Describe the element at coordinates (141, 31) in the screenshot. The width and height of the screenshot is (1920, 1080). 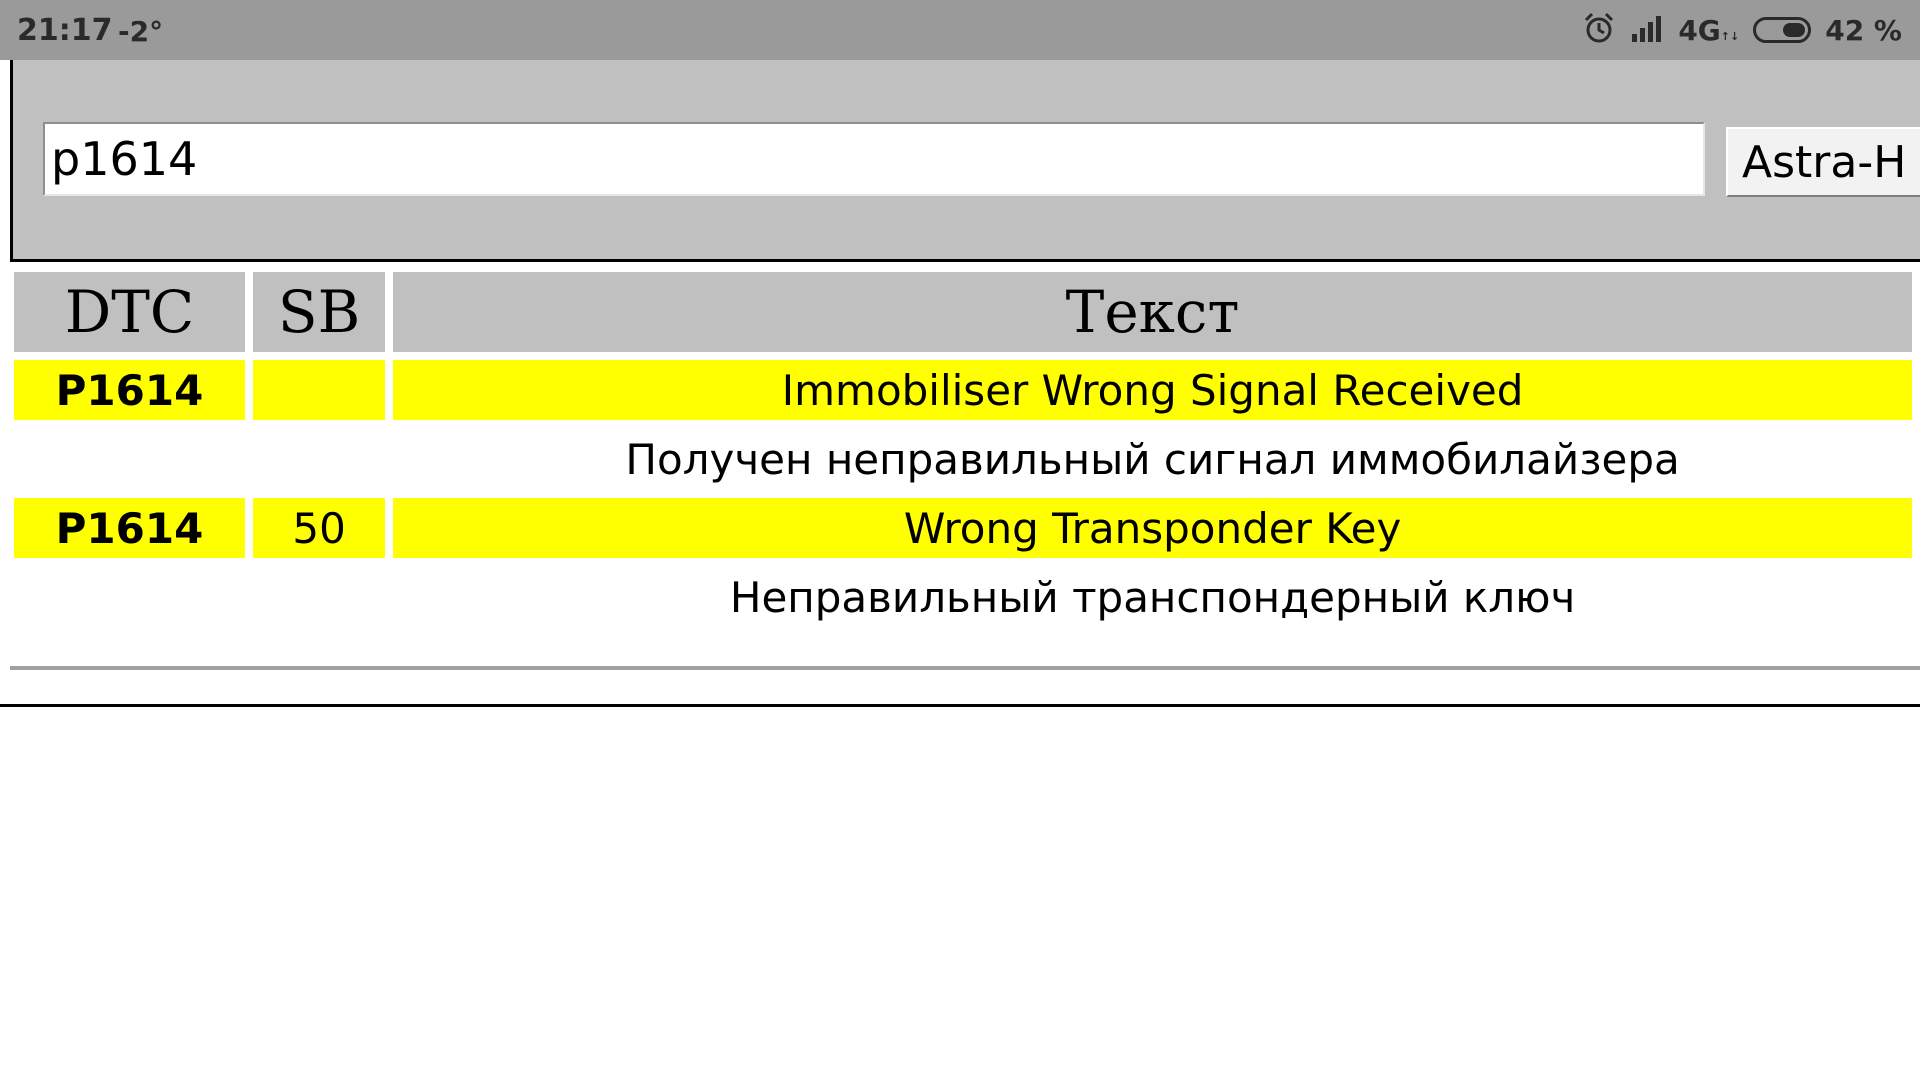
I see `status-temperature: -2°` at that location.